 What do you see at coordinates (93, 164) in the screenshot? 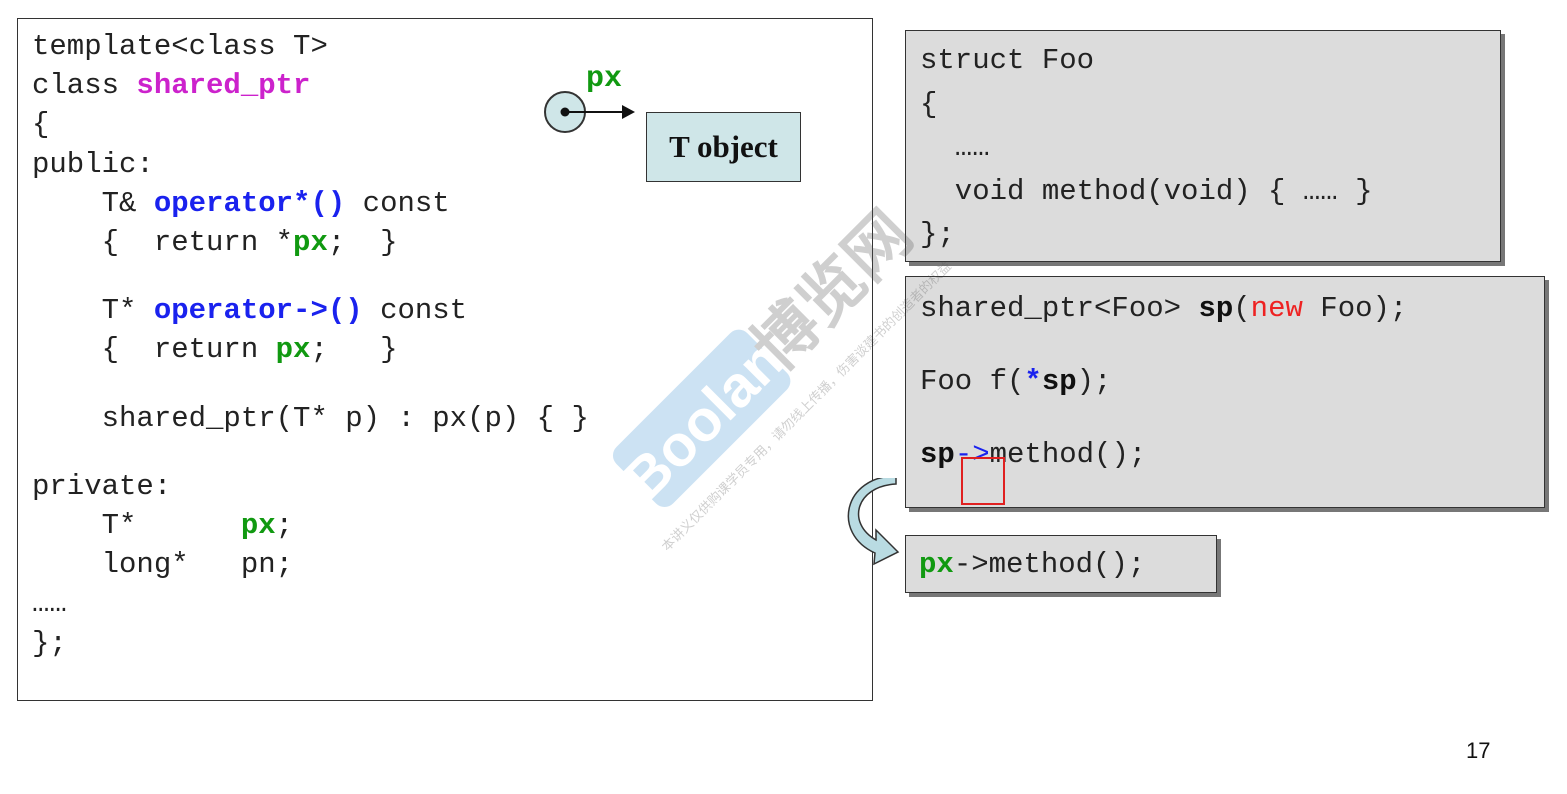
I see `code-text: public:` at bounding box center [93, 164].